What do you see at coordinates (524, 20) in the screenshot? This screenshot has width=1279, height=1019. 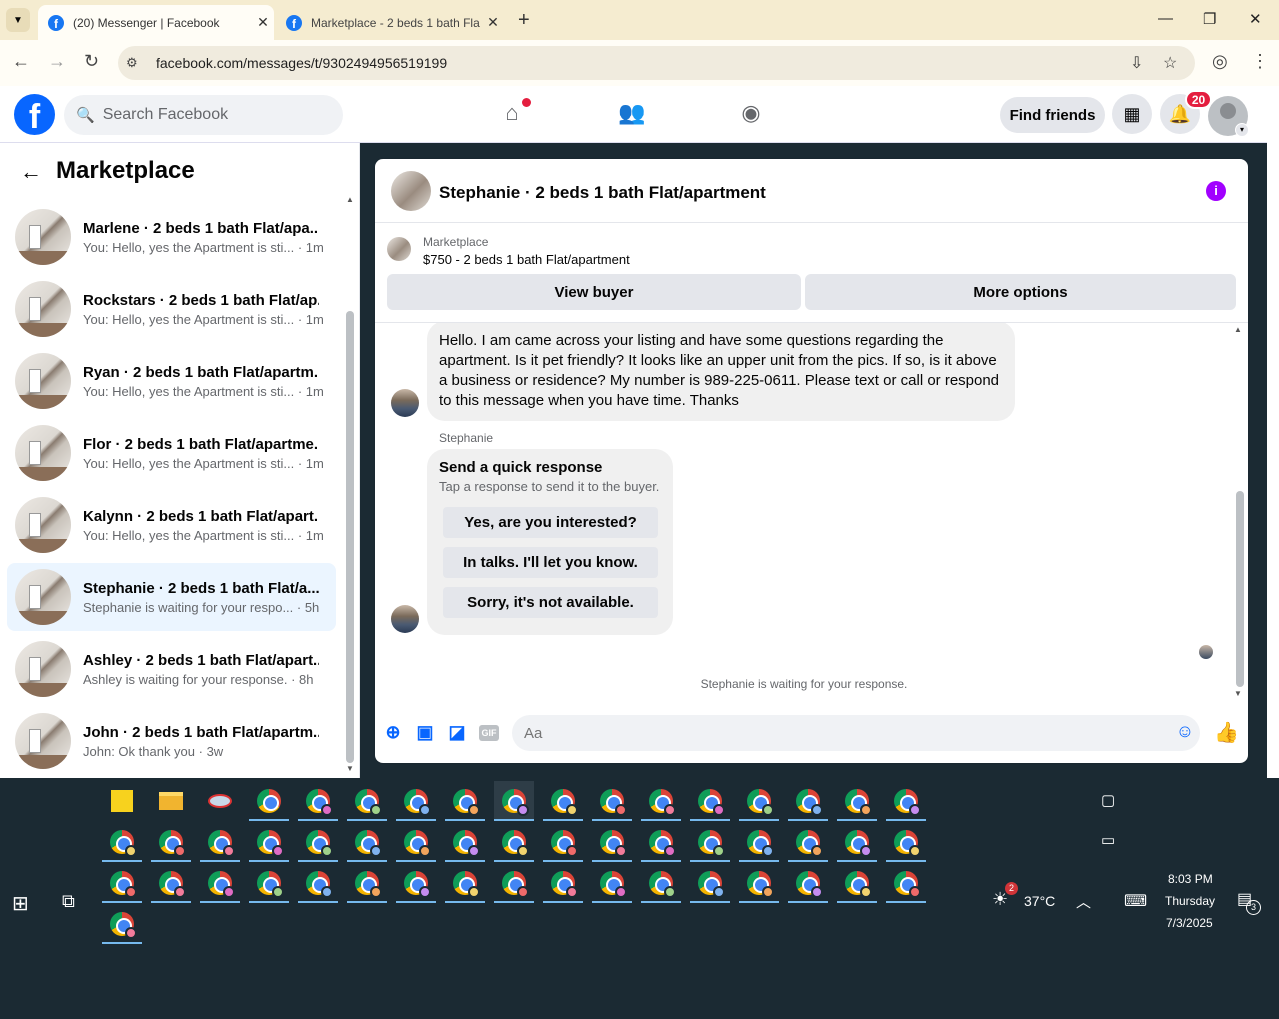 I see `new-tab-button: +` at bounding box center [524, 20].